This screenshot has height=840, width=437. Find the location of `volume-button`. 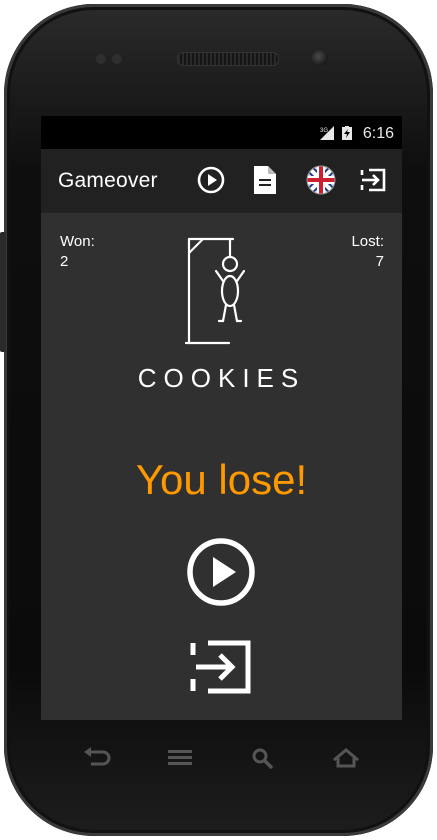

volume-button is located at coordinates (3, 292).